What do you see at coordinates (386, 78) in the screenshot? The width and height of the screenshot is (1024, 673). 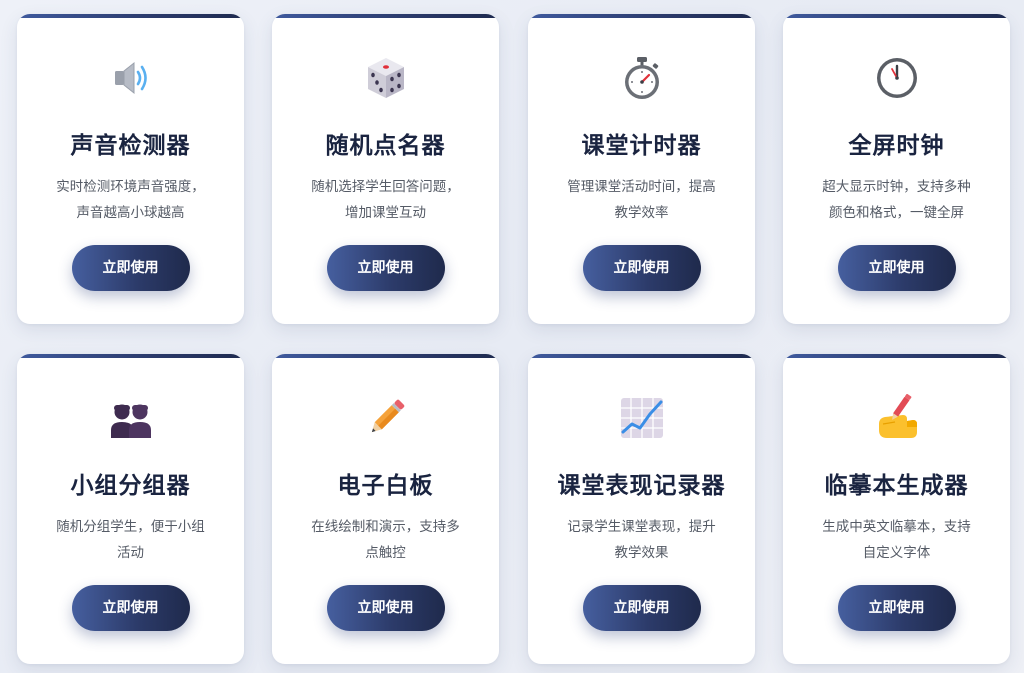 I see `dice-icon` at bounding box center [386, 78].